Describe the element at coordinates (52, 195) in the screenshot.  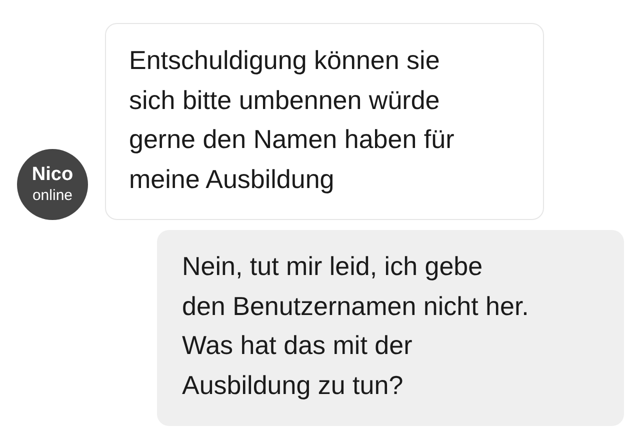
I see `status-text: online` at that location.